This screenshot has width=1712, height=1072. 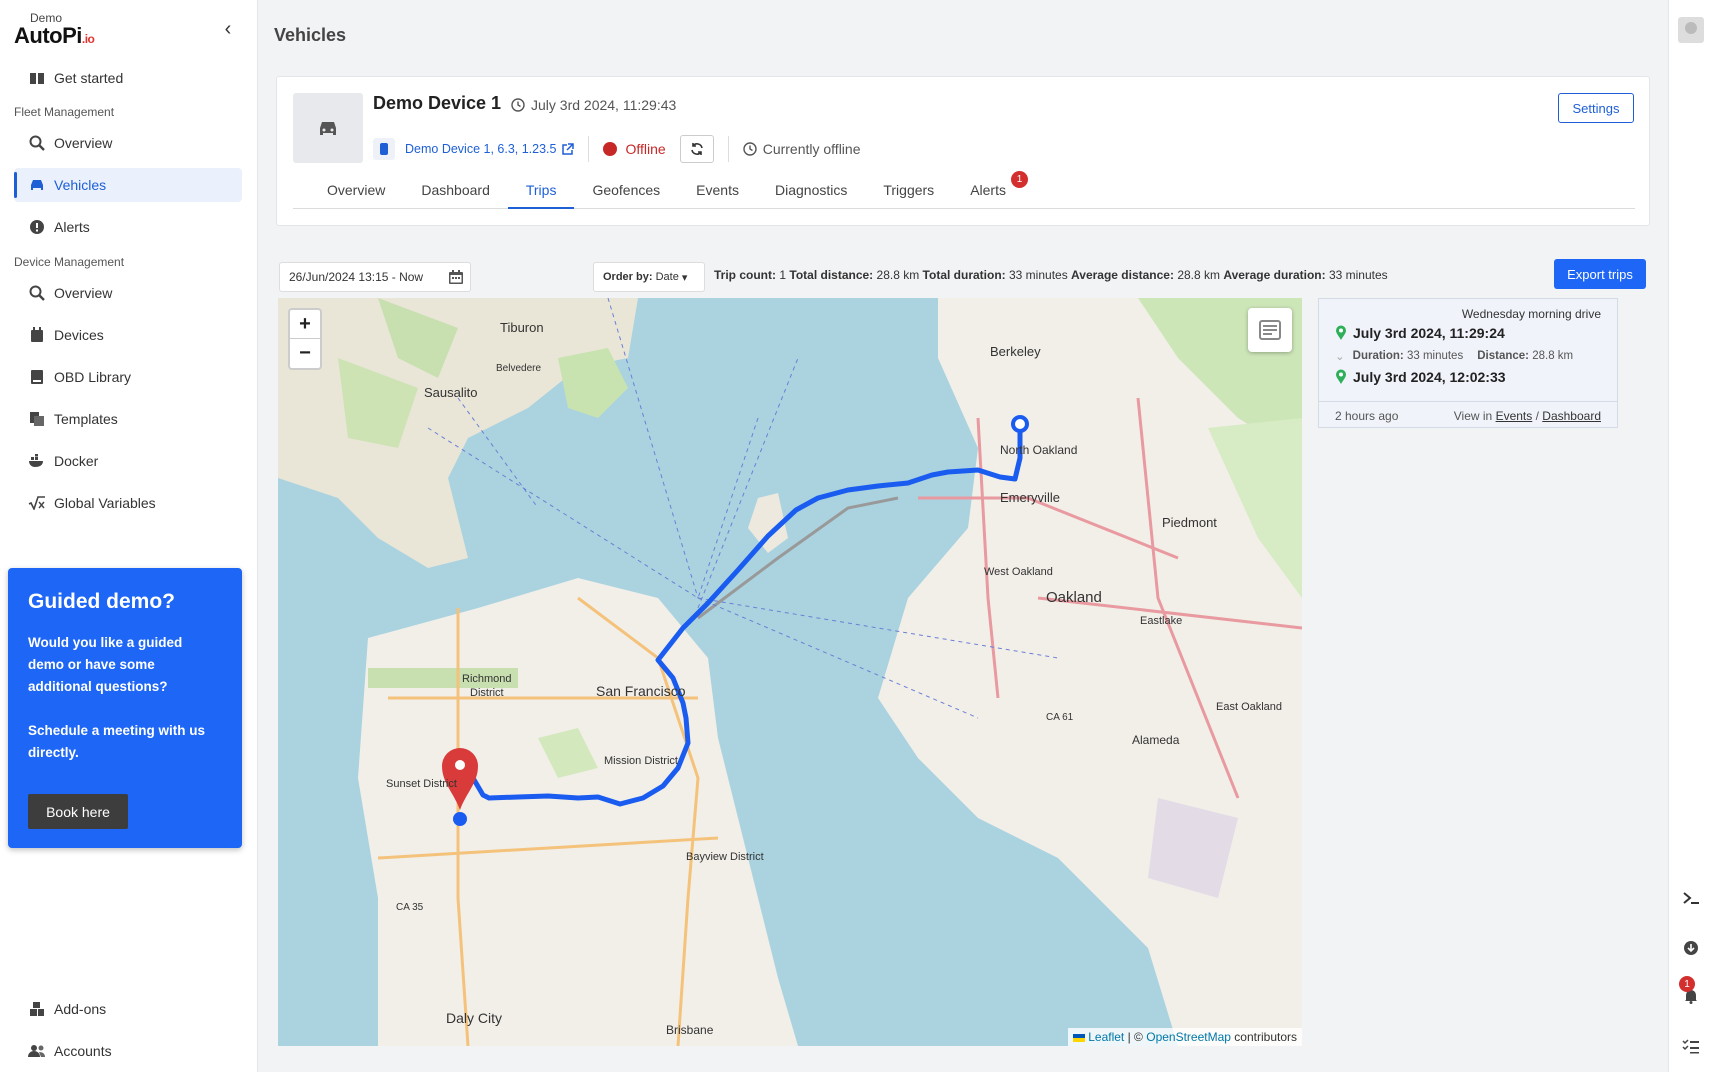 What do you see at coordinates (421, 784) in the screenshot?
I see `map-label-sunset-district: Sunset District` at bounding box center [421, 784].